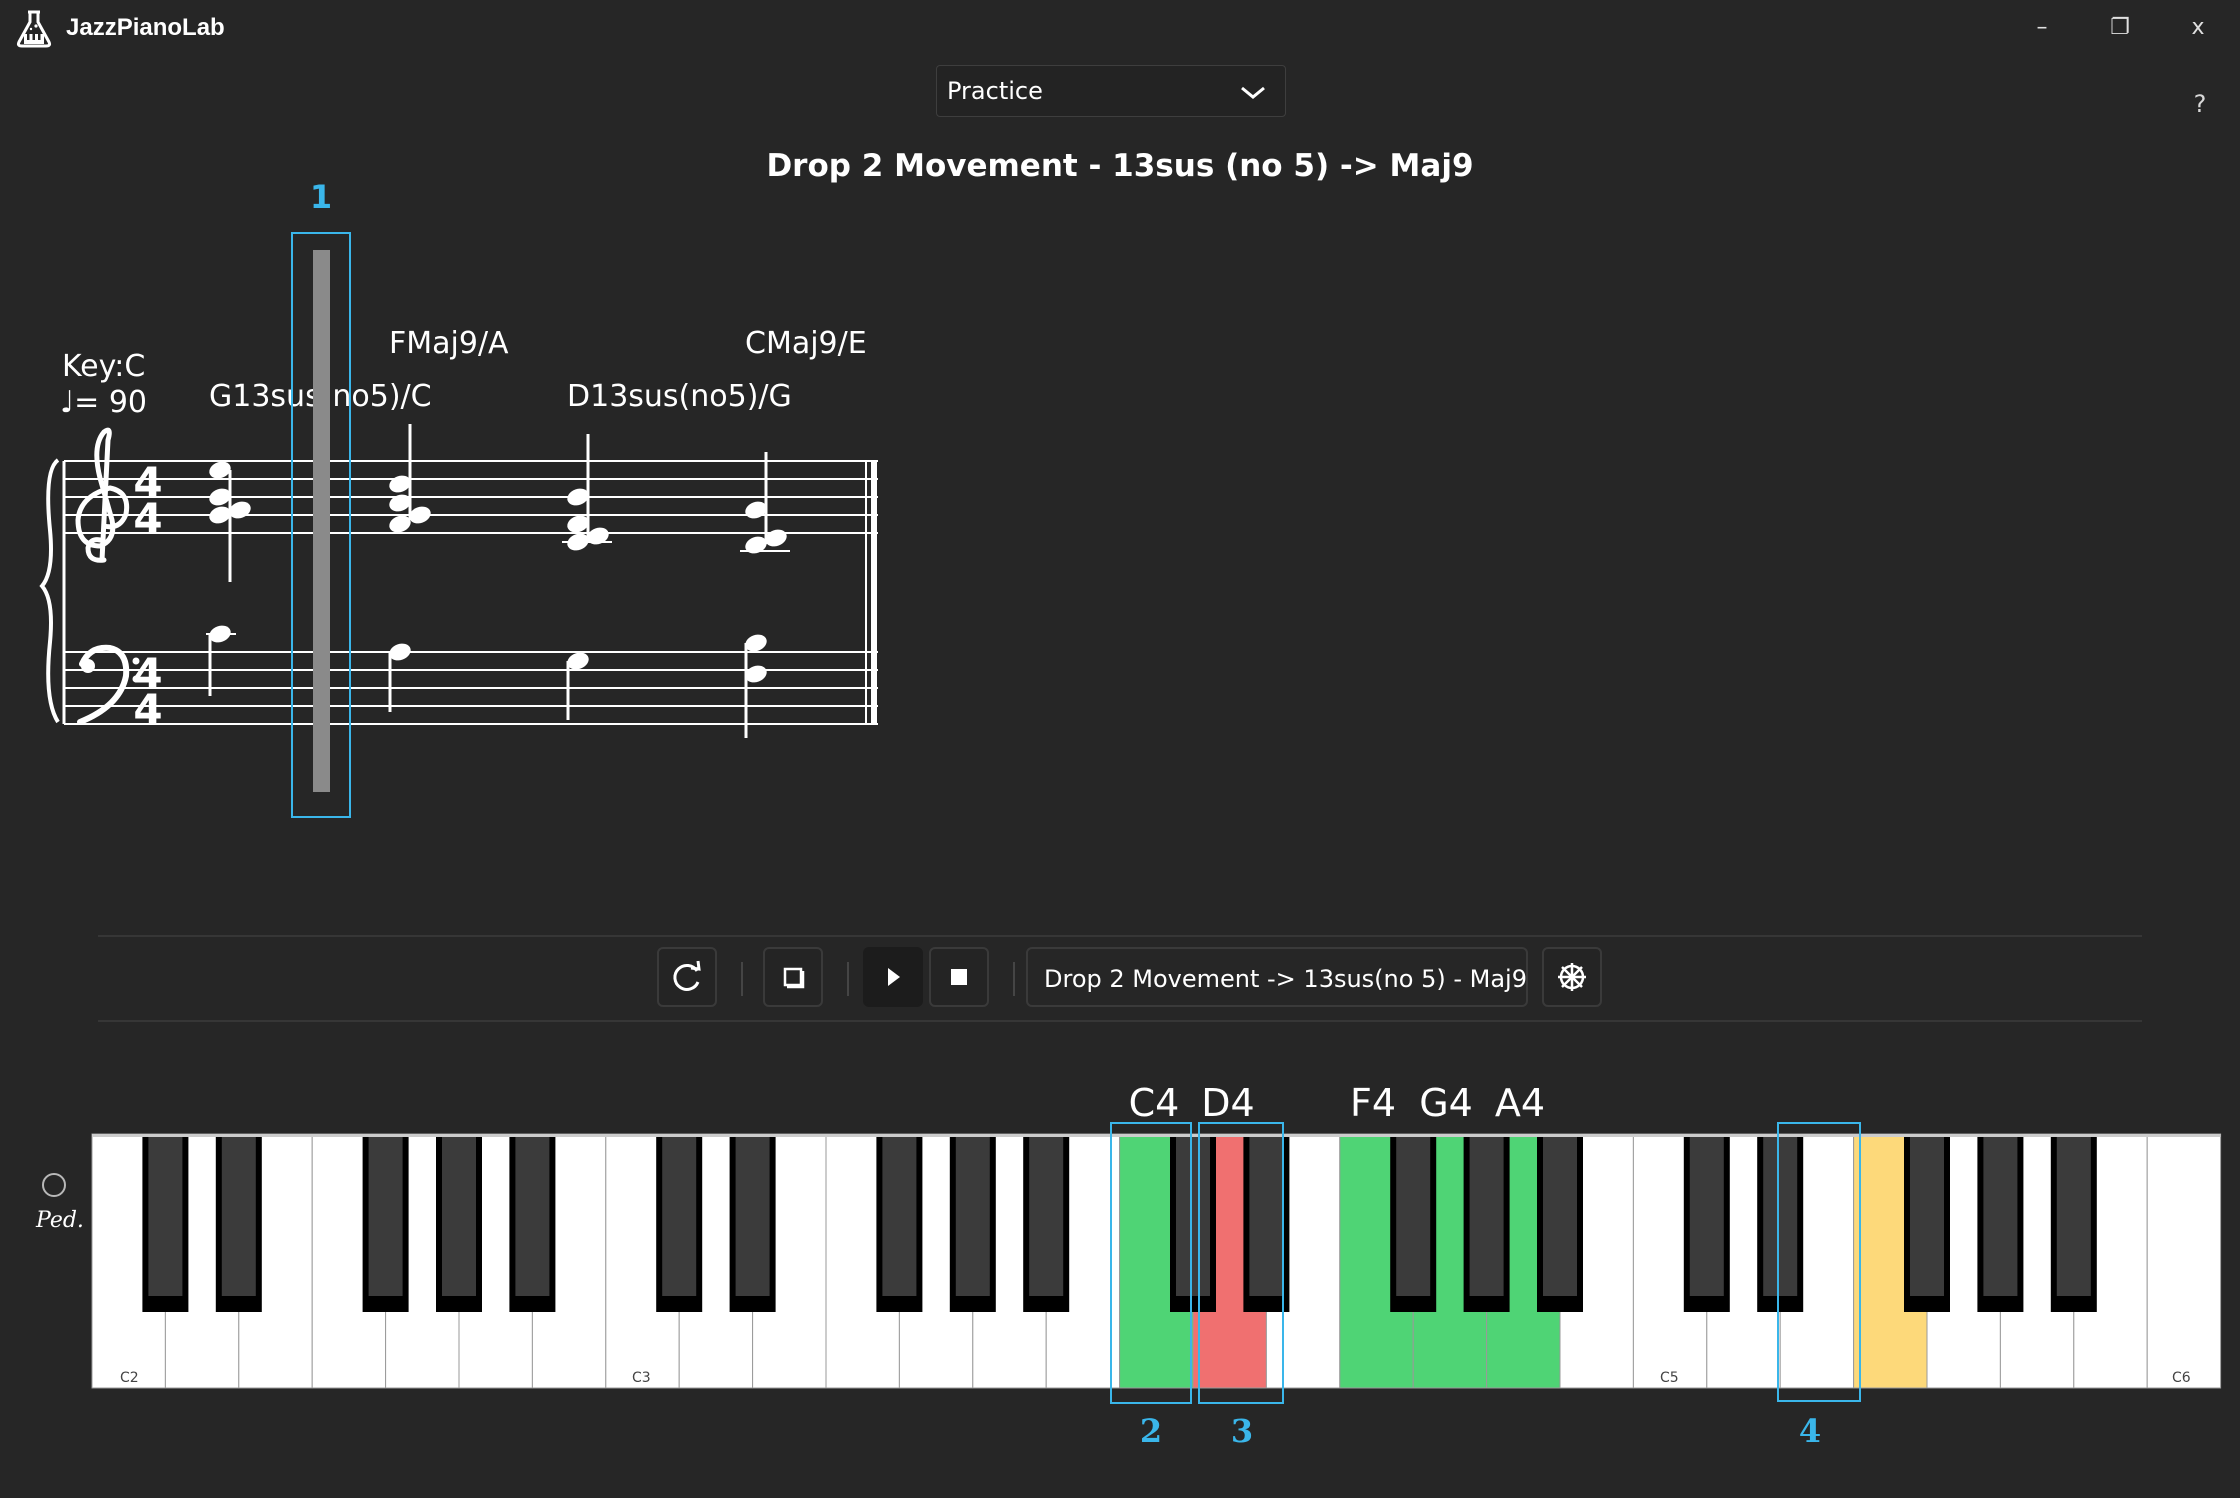 Image resolution: width=2240 pixels, height=1498 pixels. I want to click on loop-button, so click(687, 977).